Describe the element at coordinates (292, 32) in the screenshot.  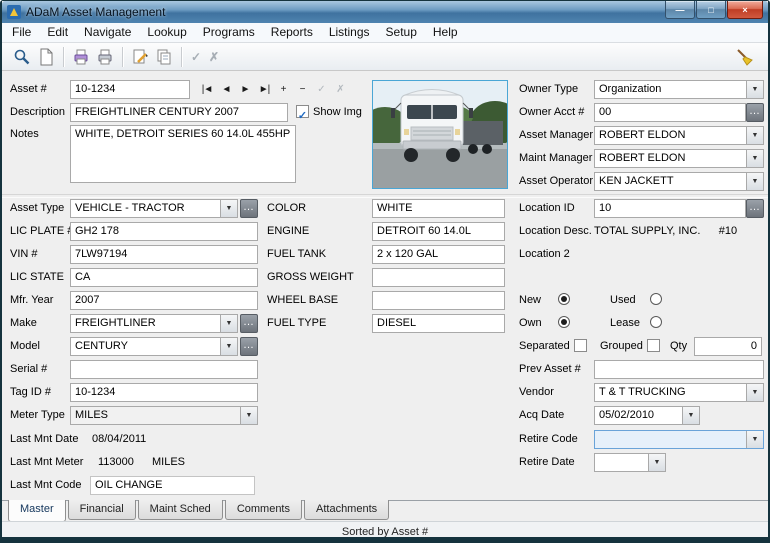
I see `menu-item-reports: Reports` at that location.